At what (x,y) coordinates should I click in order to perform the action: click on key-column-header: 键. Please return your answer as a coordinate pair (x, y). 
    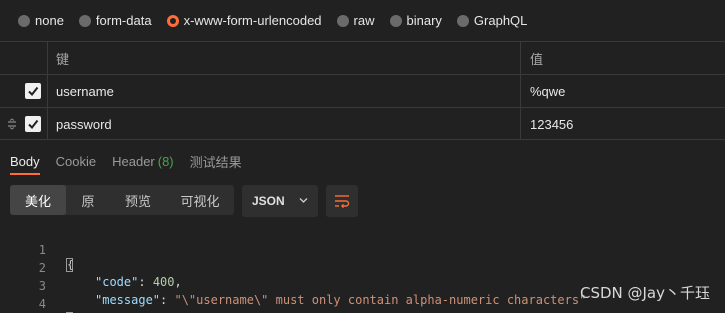
    Looking at the image, I should click on (63, 59).